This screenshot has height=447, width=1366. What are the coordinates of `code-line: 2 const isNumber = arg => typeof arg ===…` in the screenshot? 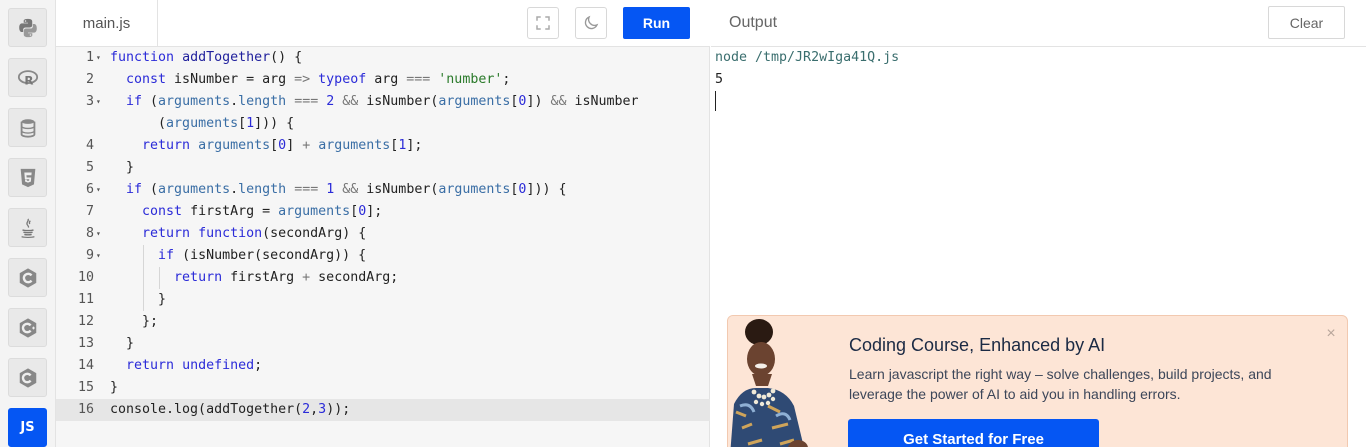 It's located at (383, 80).